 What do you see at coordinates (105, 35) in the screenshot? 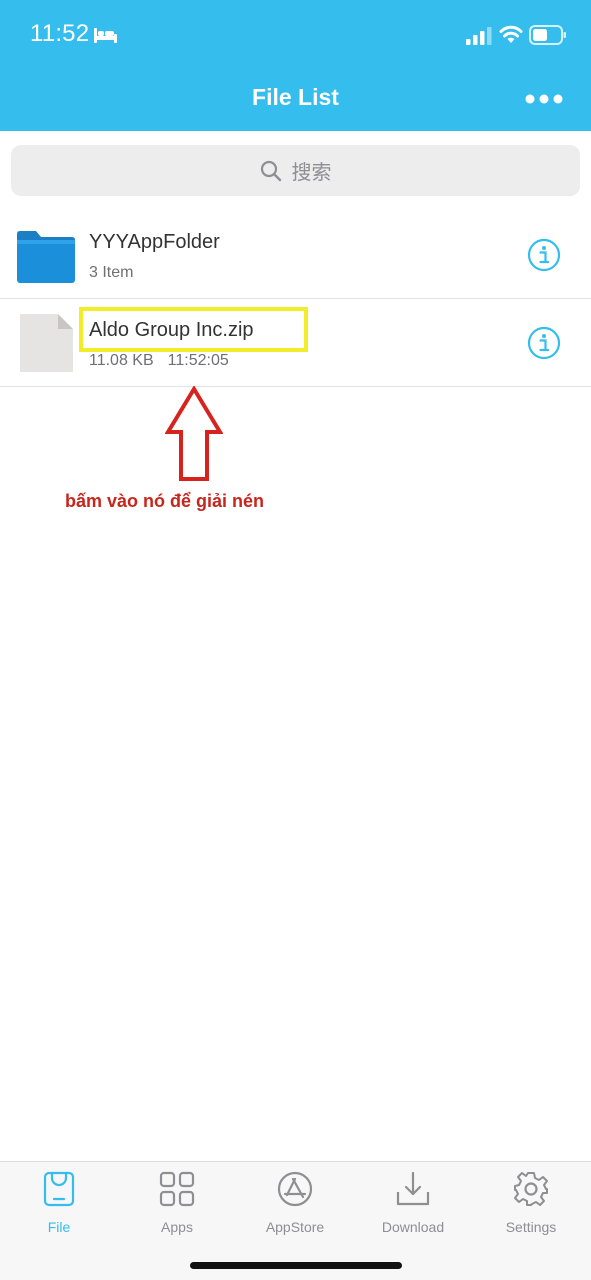
I see `sleep-focus-icon` at bounding box center [105, 35].